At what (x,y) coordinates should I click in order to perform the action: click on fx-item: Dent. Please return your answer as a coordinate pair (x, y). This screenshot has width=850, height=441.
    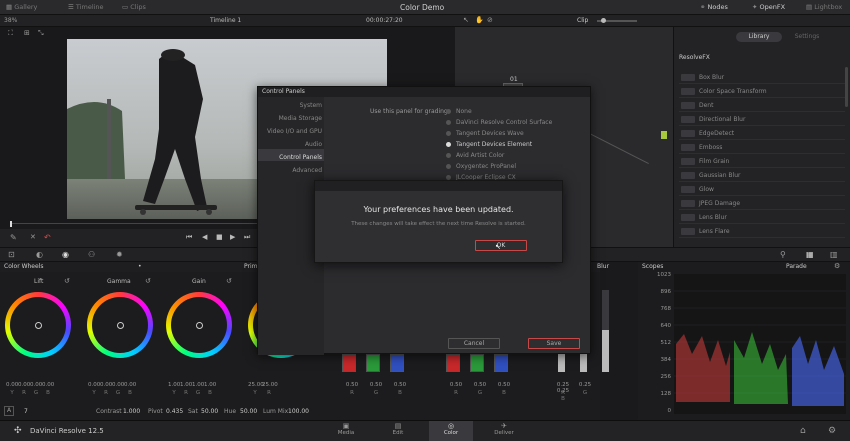
    Looking at the image, I should click on (762, 106).